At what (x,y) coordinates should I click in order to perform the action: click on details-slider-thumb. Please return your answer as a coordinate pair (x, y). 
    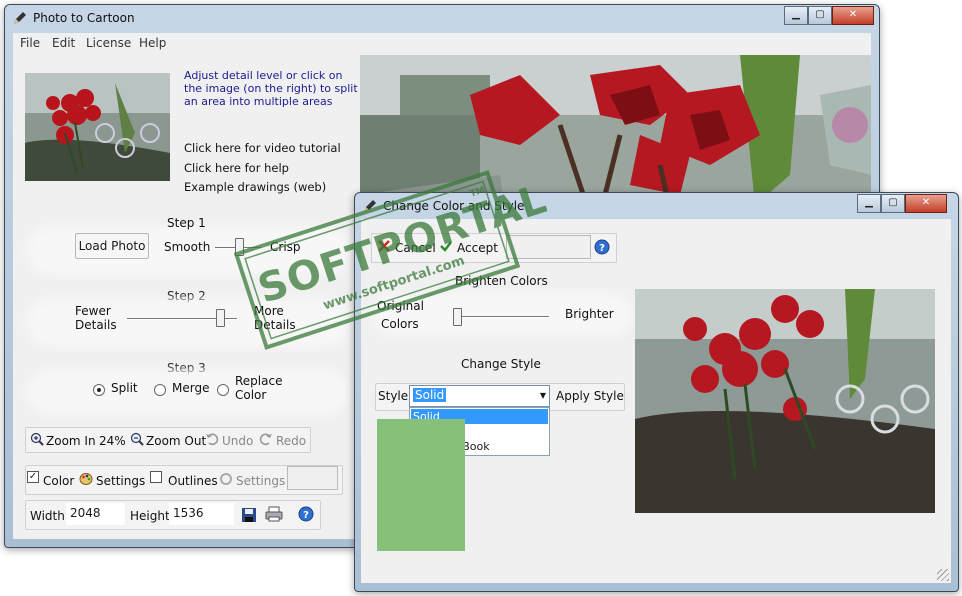
    Looking at the image, I should click on (220, 318).